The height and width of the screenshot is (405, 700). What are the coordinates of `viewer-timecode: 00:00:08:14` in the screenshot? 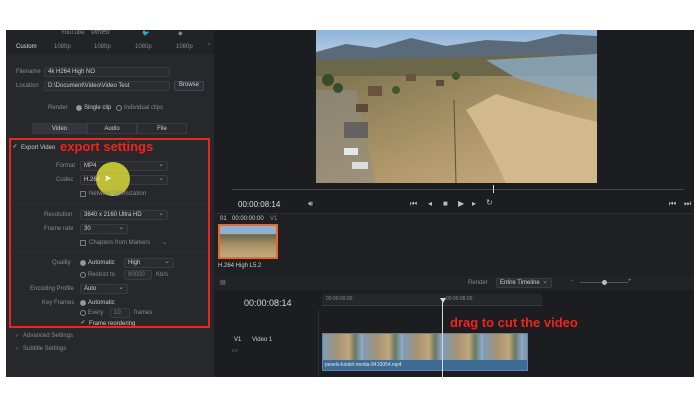 It's located at (259, 204).